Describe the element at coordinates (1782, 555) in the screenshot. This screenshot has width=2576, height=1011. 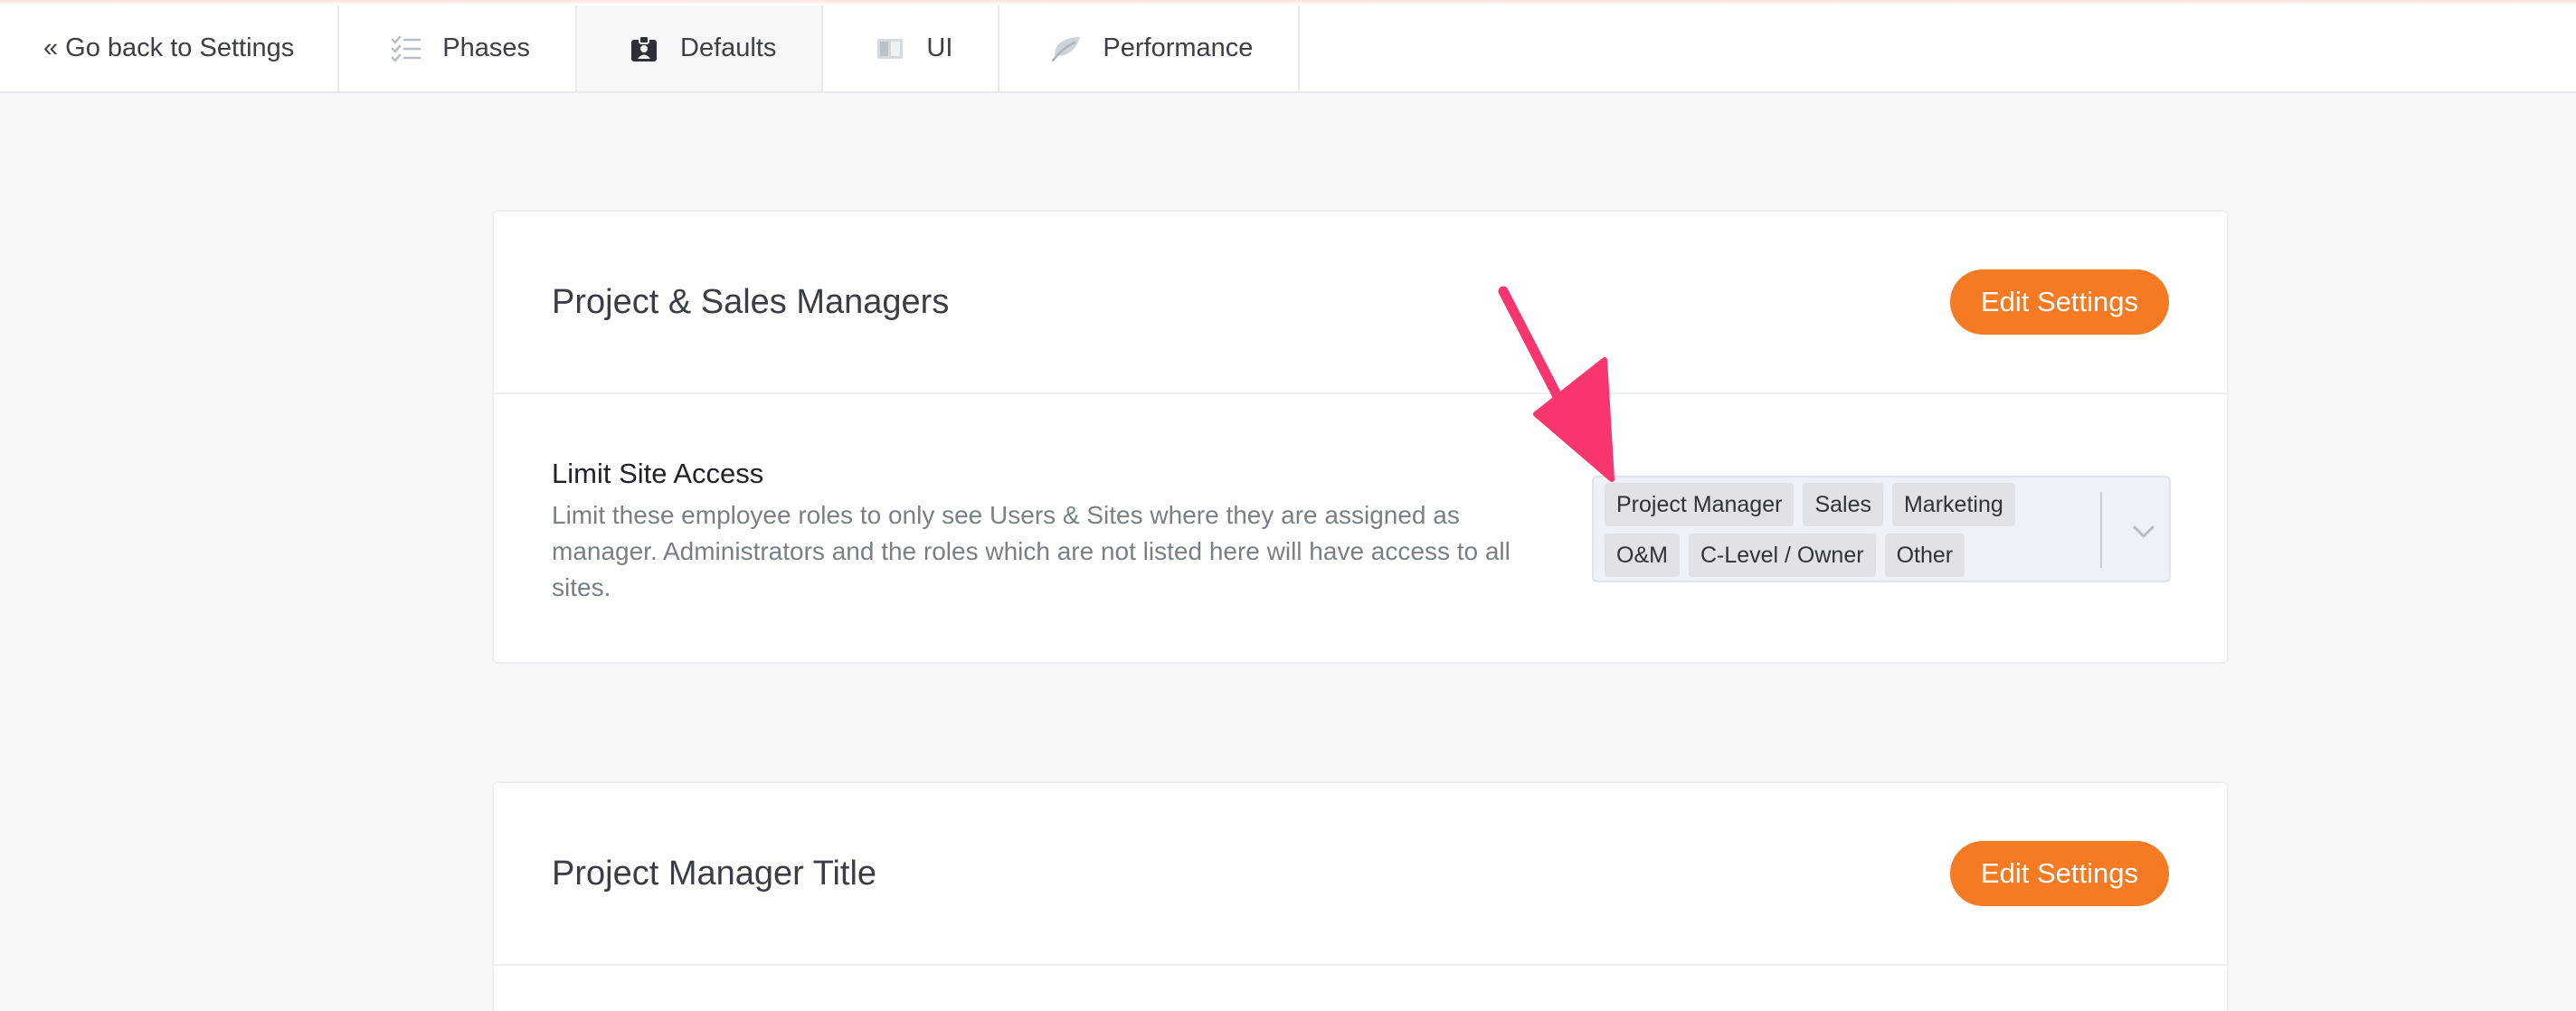
I see `role-chip: C-Level / Owner` at that location.